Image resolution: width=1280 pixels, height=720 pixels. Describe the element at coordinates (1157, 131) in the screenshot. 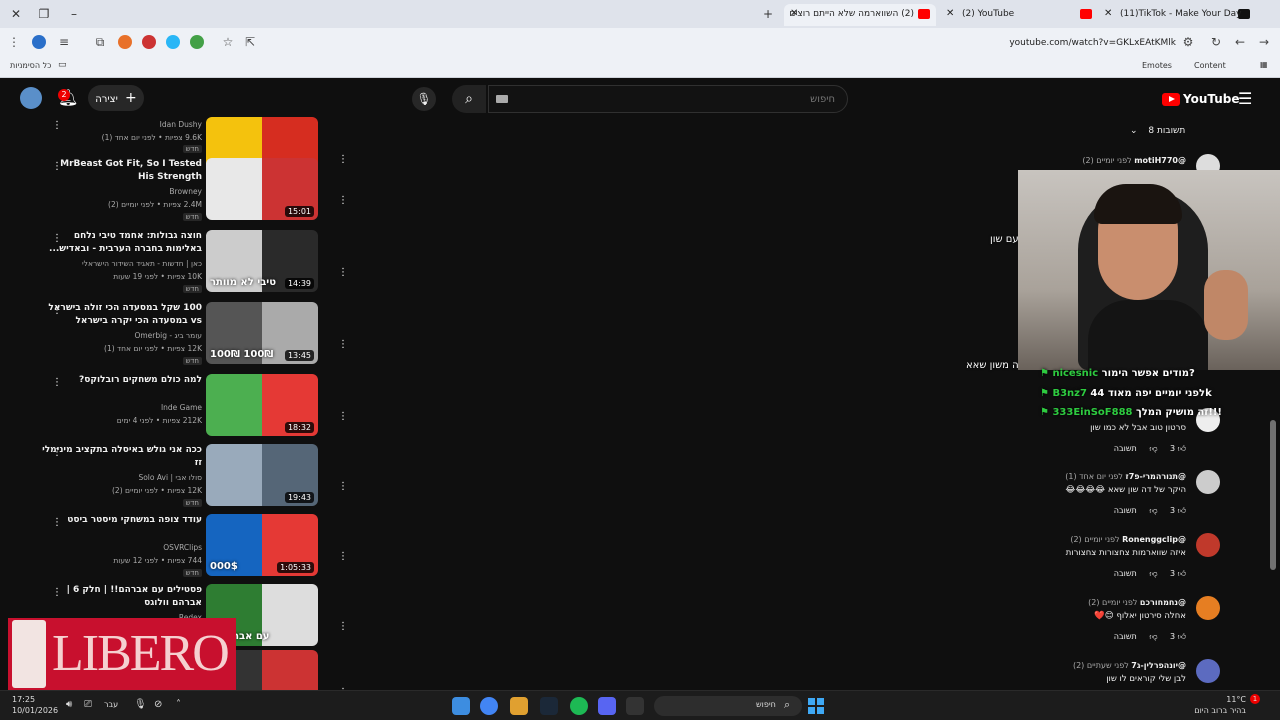

I see `replies-toggle: ⌄ 8 תשובות` at that location.